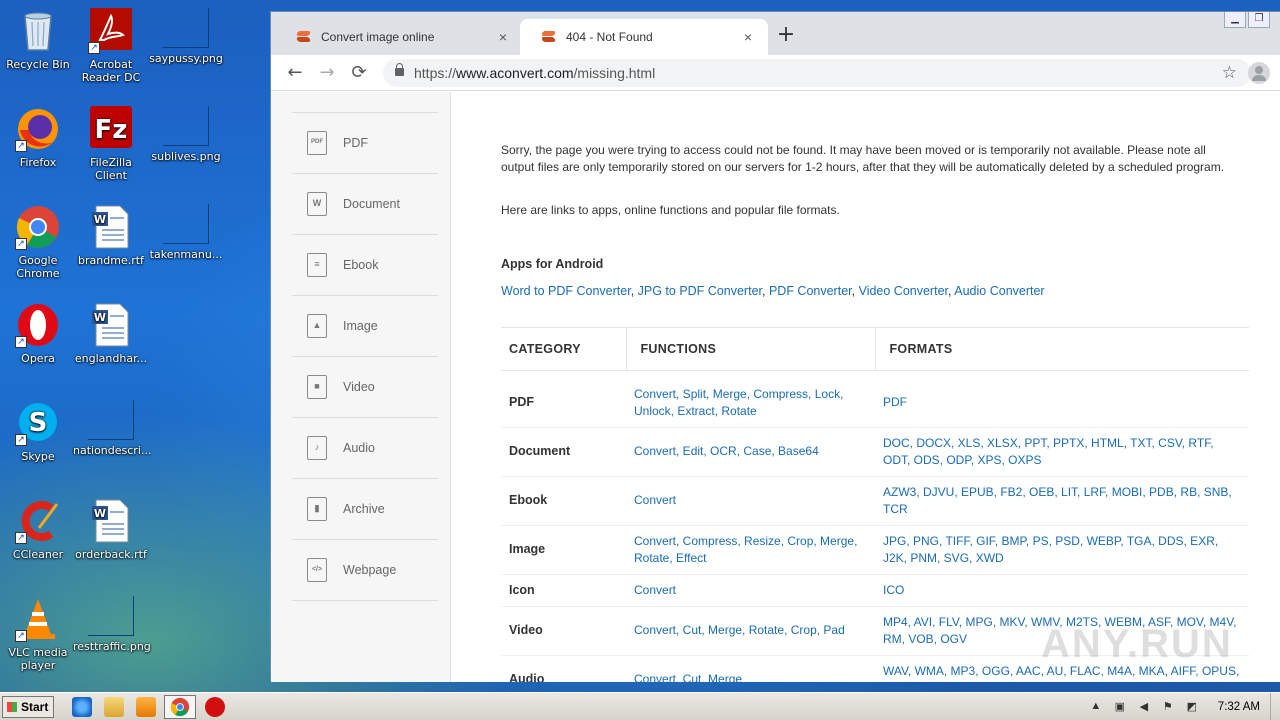 Image resolution: width=1280 pixels, height=720 pixels. What do you see at coordinates (38, 529) in the screenshot?
I see `desktop-icon-ccleaner: ↗ CCleaner` at bounding box center [38, 529].